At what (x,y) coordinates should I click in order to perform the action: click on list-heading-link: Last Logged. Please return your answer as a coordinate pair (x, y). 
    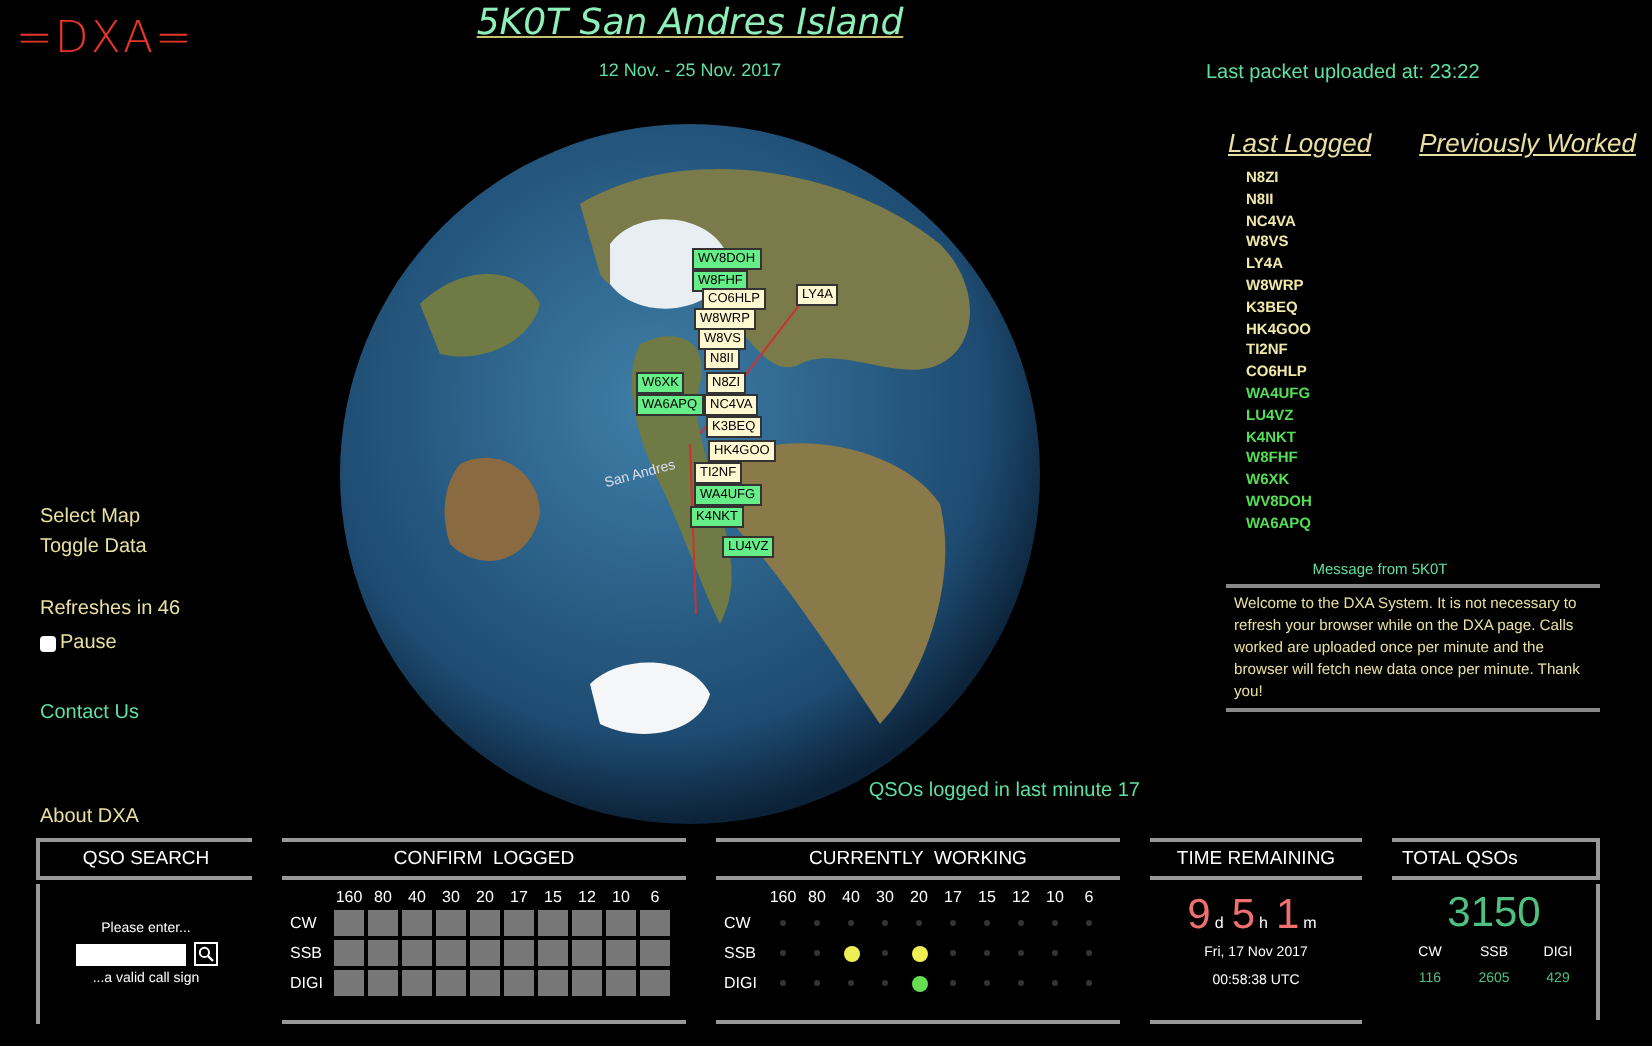
    Looking at the image, I should click on (1300, 143).